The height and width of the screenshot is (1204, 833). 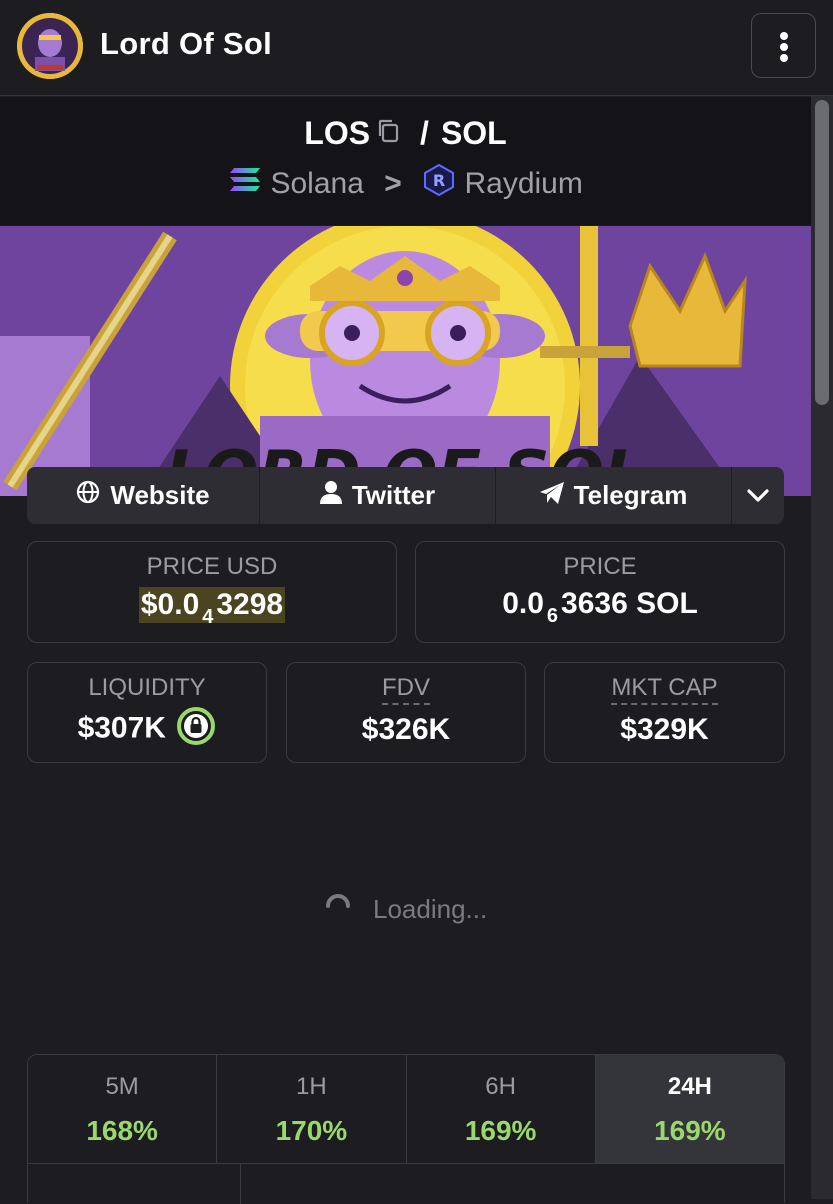 I want to click on tab-5m: 5M 168%, so click(x=123, y=1109).